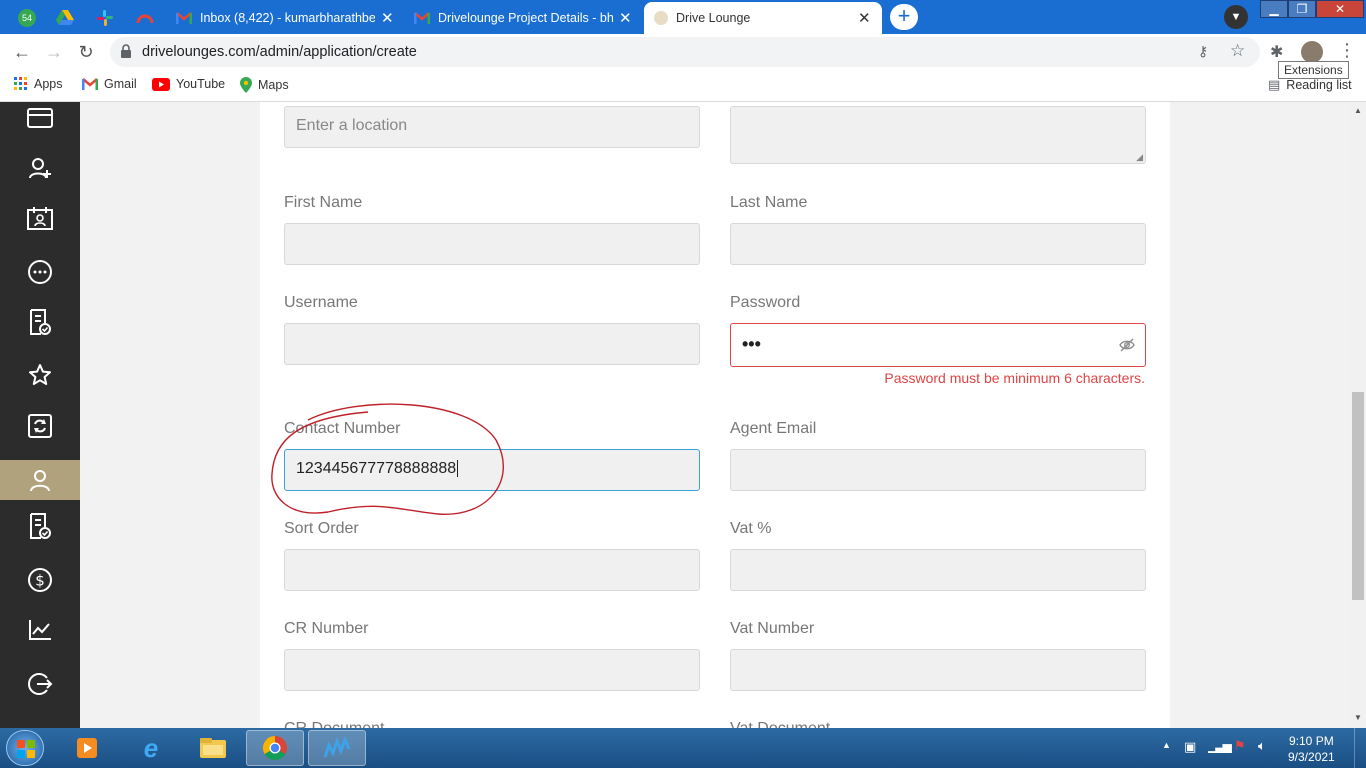 The width and height of the screenshot is (1366, 768). Describe the element at coordinates (1236, 17) in the screenshot. I see `chevron-down-icon: ▼` at that location.